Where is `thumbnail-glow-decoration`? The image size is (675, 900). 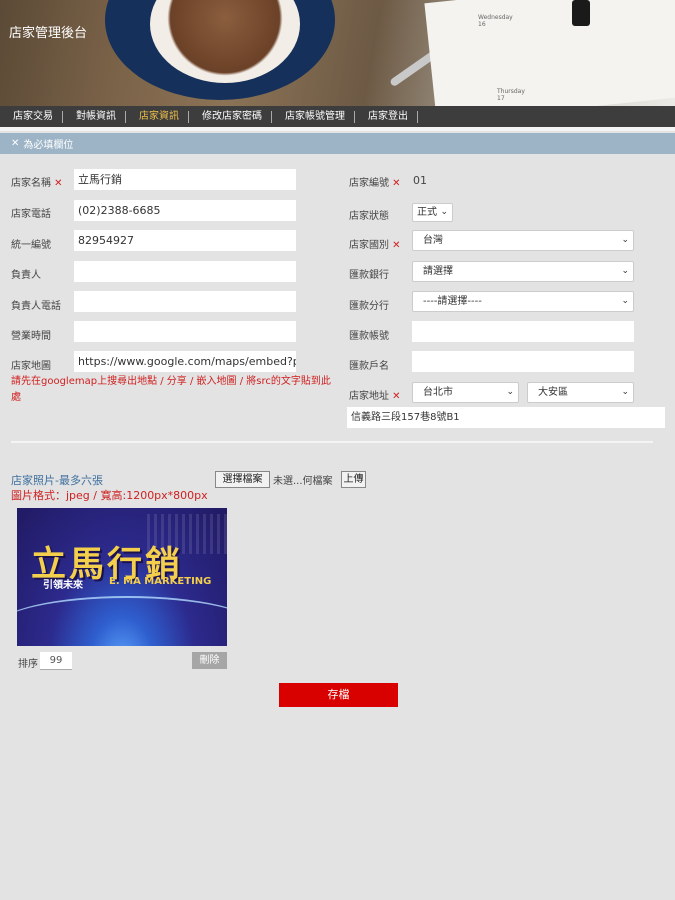
thumbnail-glow-decoration is located at coordinates (122, 621).